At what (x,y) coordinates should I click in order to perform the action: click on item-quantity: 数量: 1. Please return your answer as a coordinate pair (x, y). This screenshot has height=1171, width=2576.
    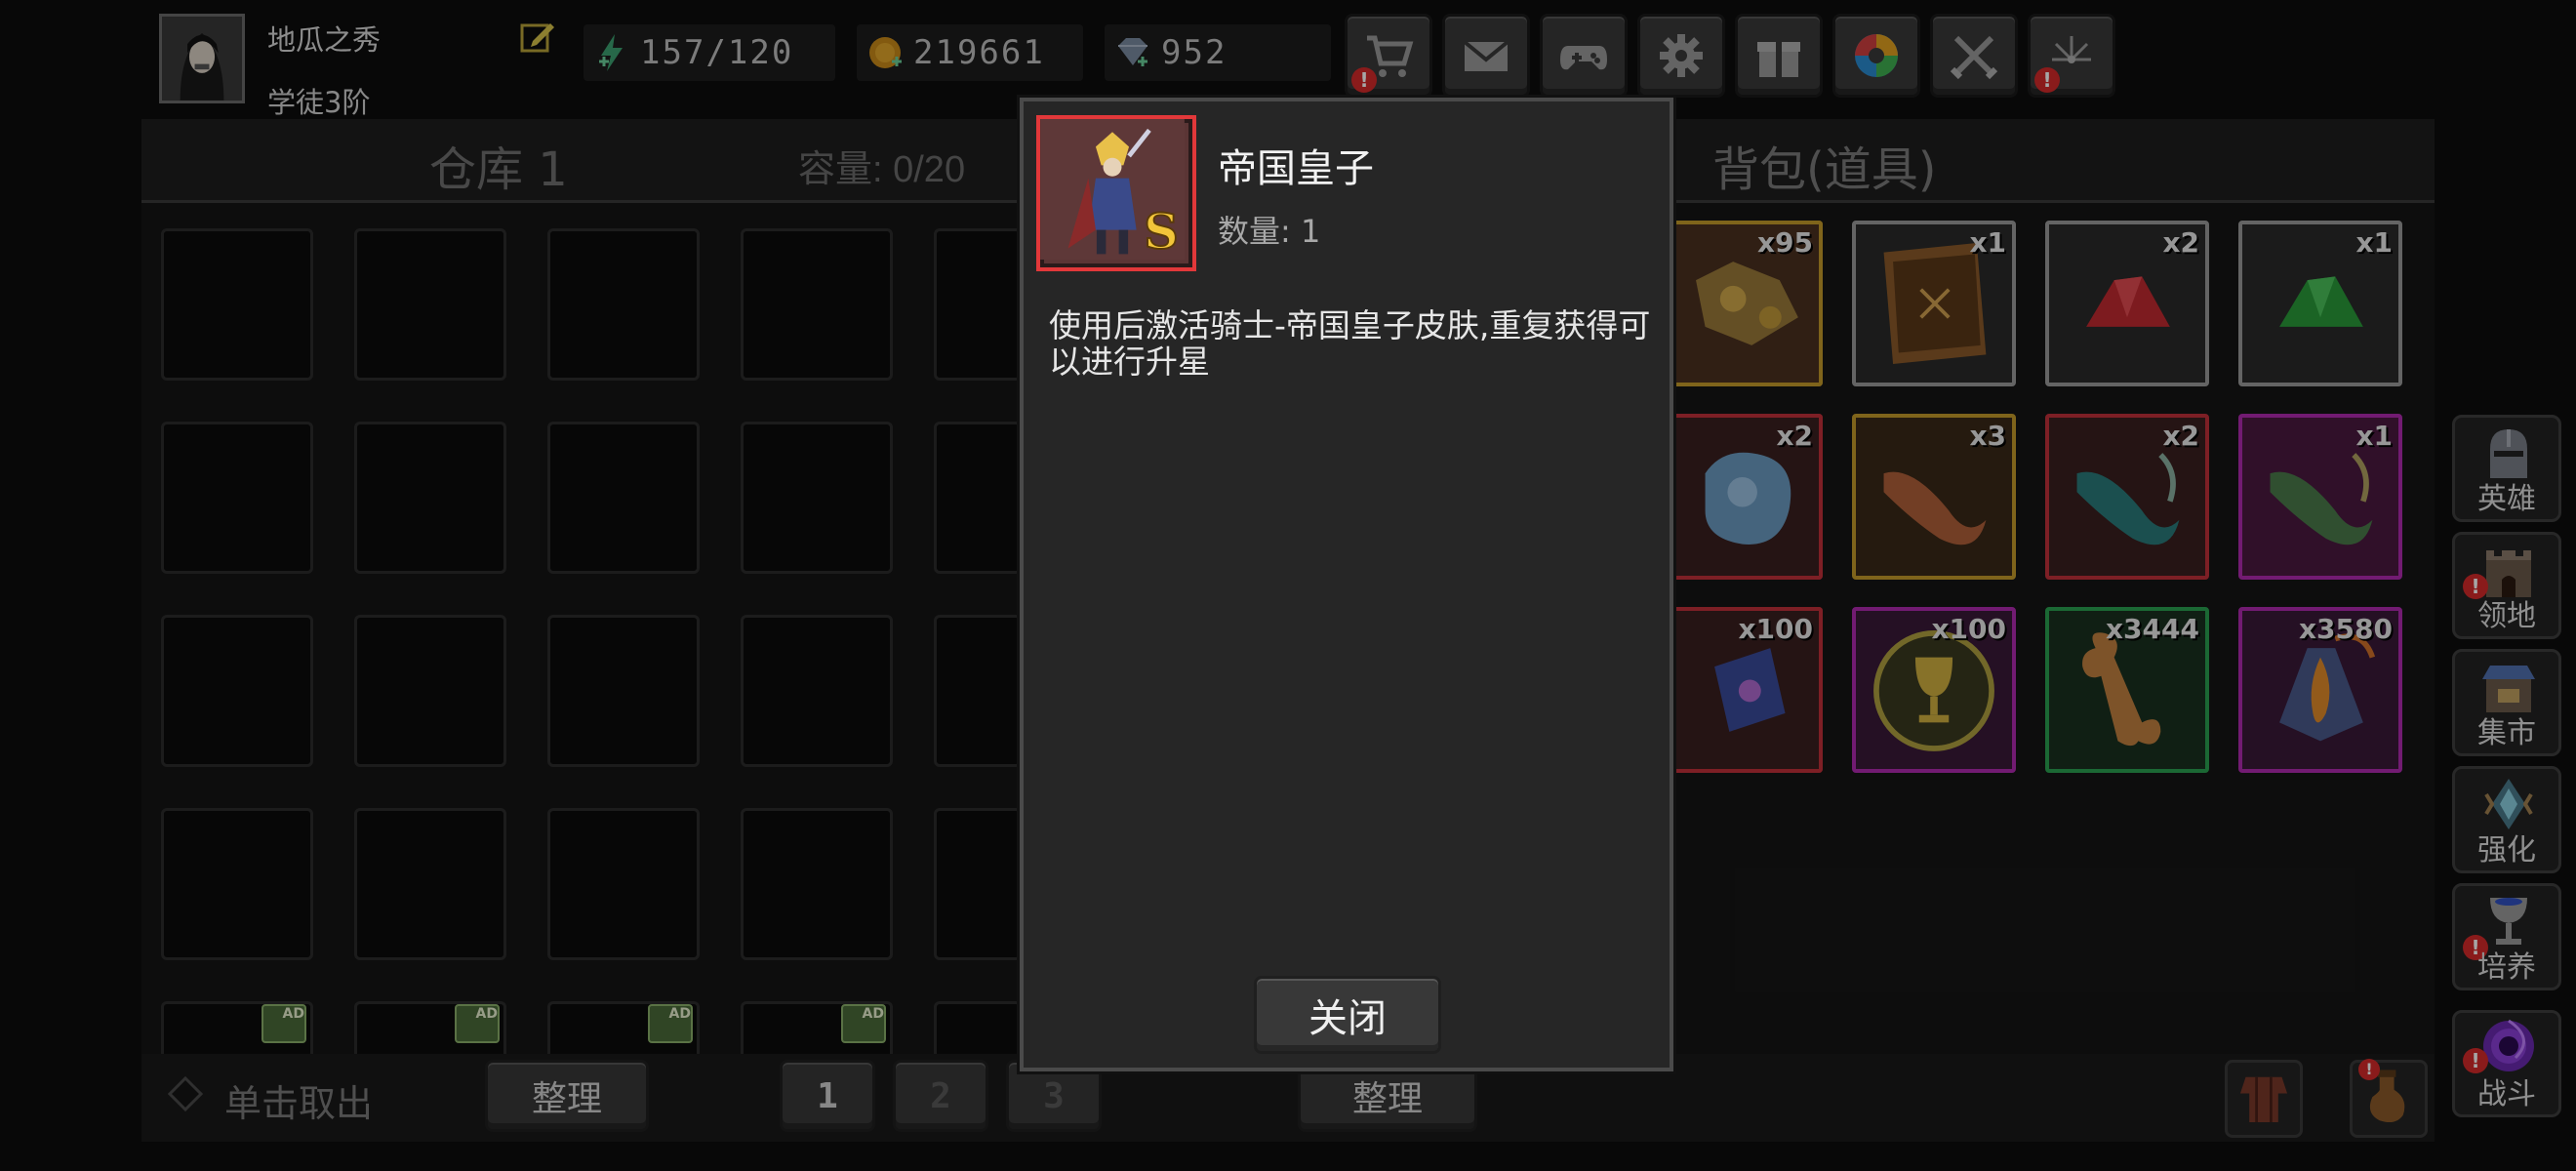
    Looking at the image, I should click on (1269, 231).